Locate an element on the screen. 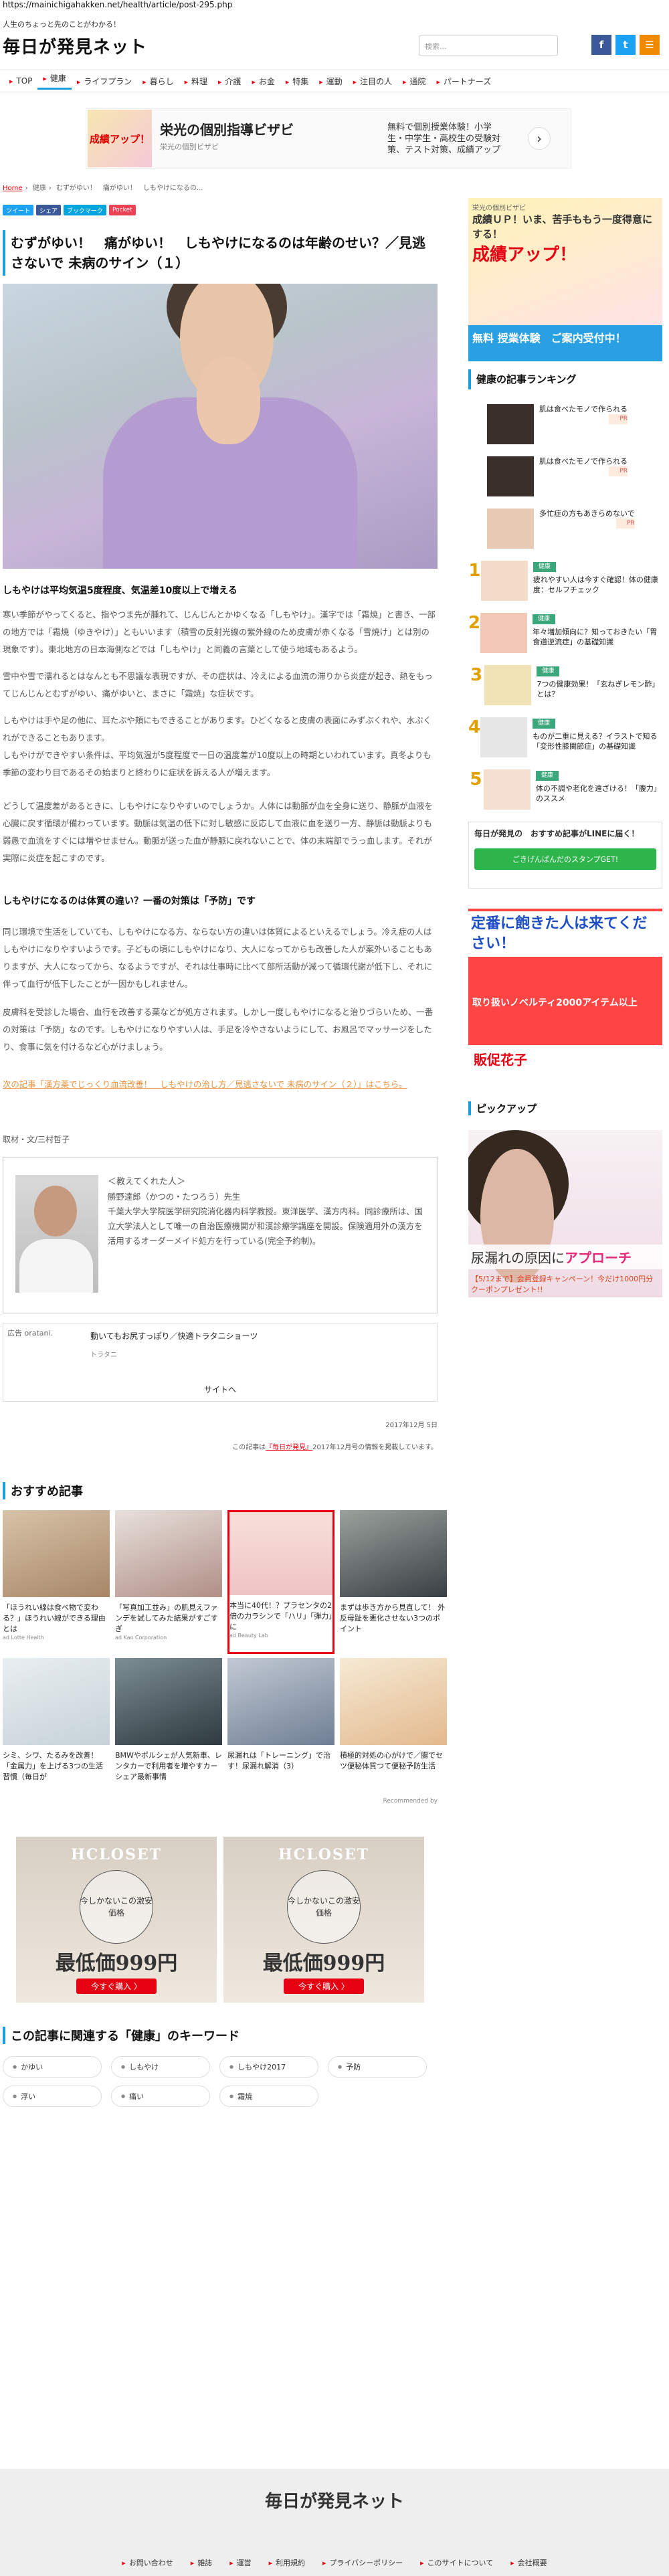 The width and height of the screenshot is (669, 2576). footer-link: プライバシーポリシー is located at coordinates (362, 2562).